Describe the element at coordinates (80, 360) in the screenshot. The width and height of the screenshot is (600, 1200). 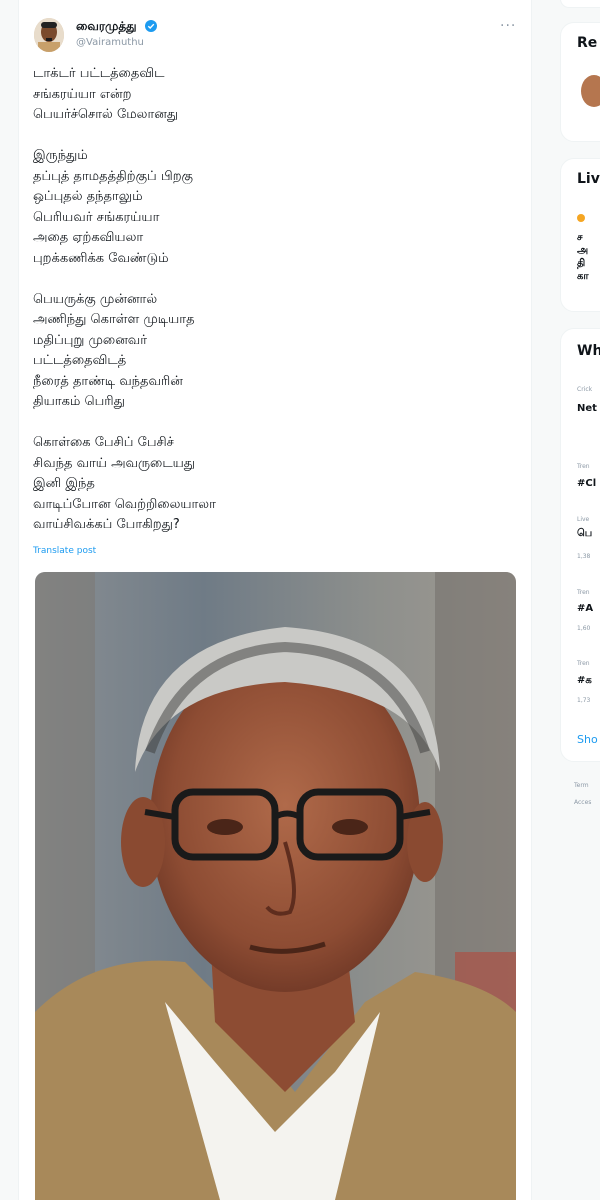
I see `tweet-text-line: பட்டத்தைவிடத்` at that location.